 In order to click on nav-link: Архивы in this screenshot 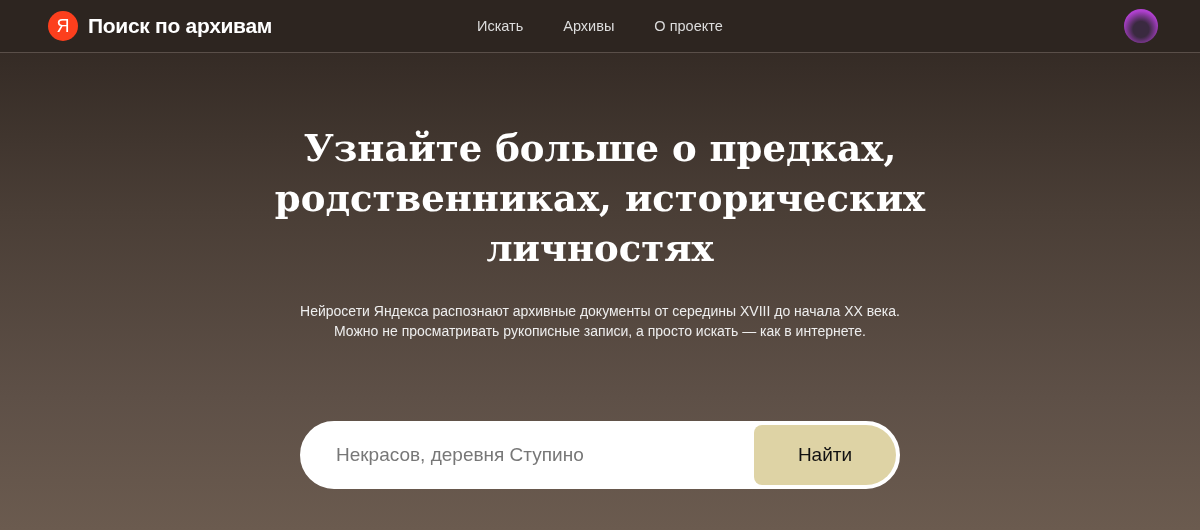, I will do `click(589, 26)`.